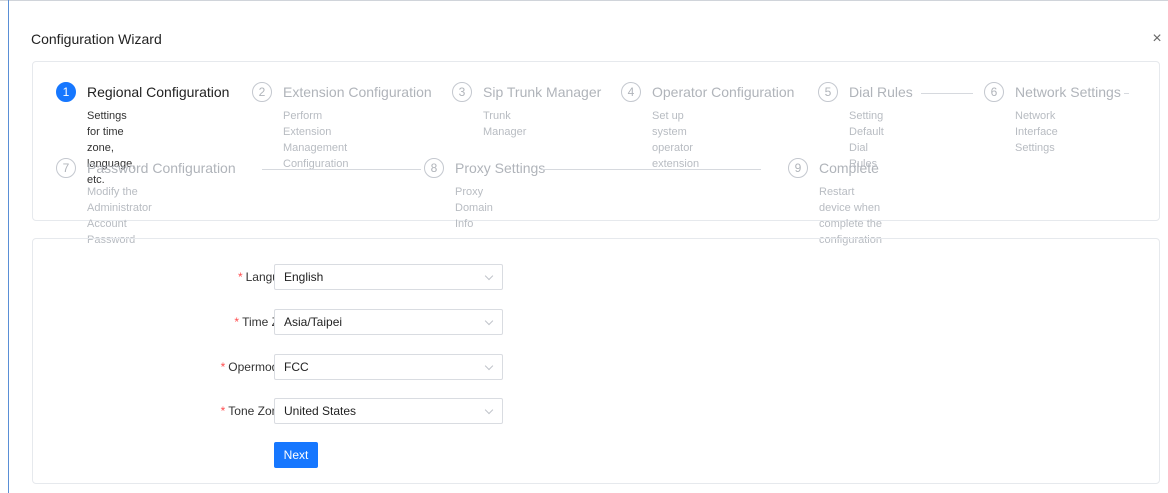  What do you see at coordinates (631, 92) in the screenshot?
I see `step-number: 4` at bounding box center [631, 92].